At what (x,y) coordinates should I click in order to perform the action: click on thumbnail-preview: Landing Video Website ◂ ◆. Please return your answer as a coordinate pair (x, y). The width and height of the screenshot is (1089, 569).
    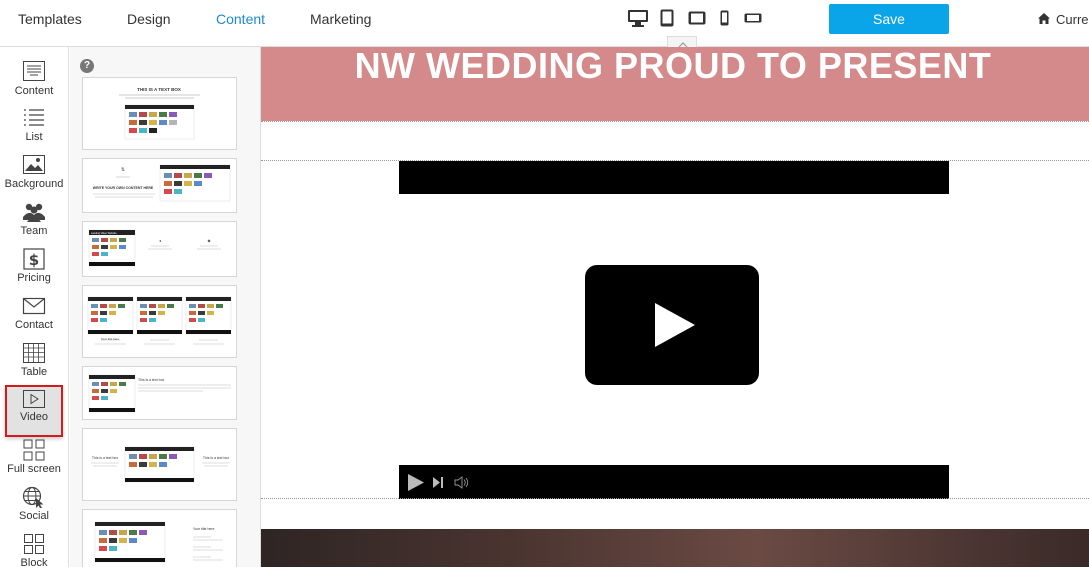
    Looking at the image, I should click on (154, 248).